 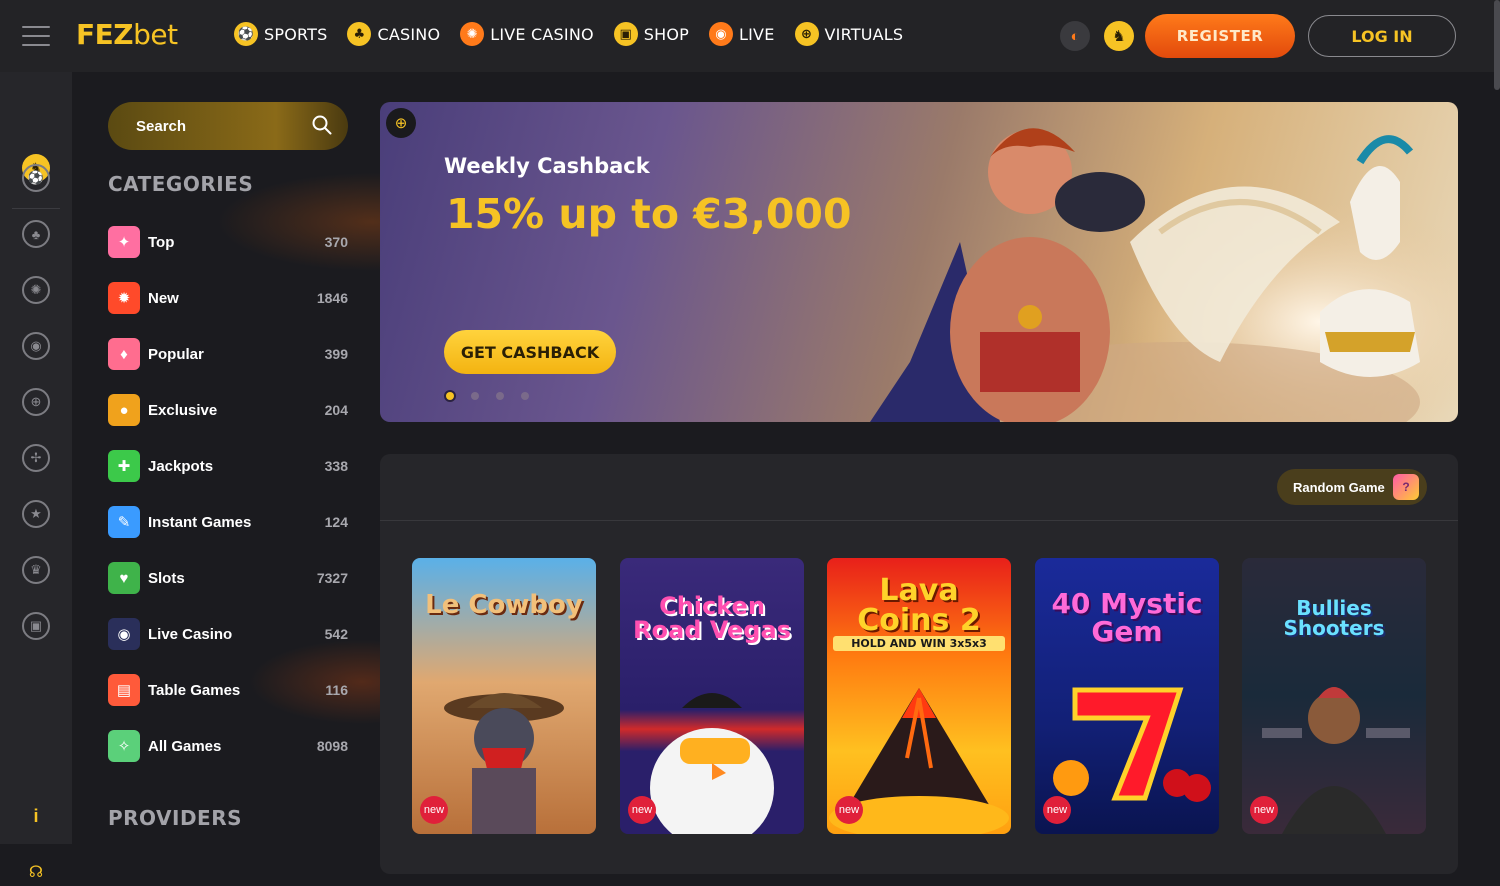 What do you see at coordinates (1497, 45) in the screenshot?
I see `page-scrollbar` at bounding box center [1497, 45].